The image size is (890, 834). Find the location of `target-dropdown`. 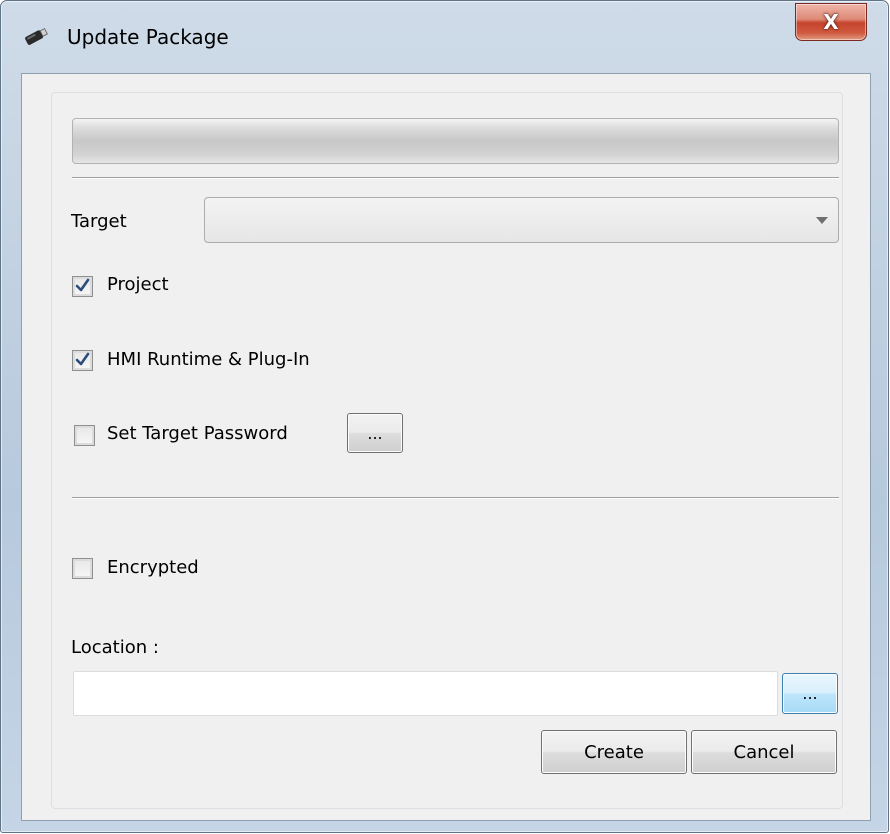

target-dropdown is located at coordinates (521, 220).